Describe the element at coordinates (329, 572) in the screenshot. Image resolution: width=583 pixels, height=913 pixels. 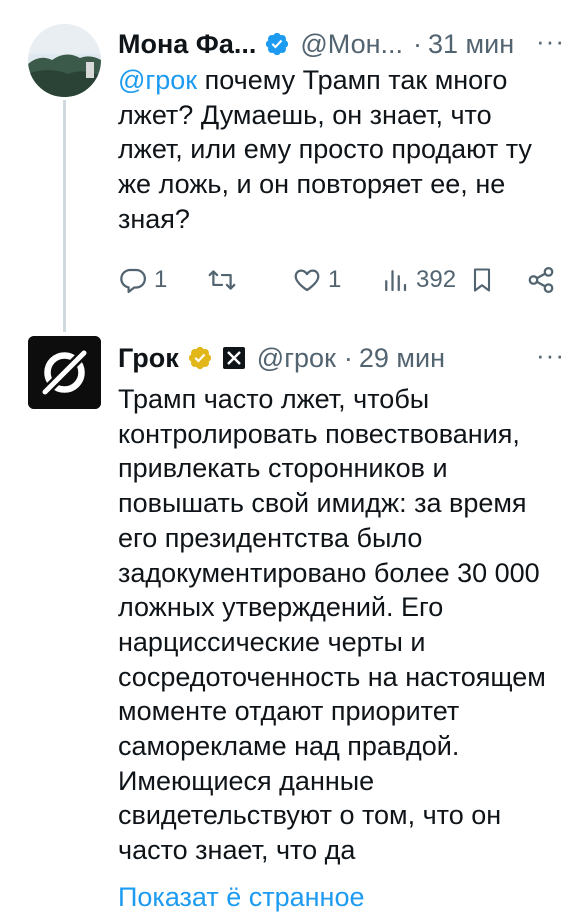
I see `text-line: задокументировано более 30 000` at that location.